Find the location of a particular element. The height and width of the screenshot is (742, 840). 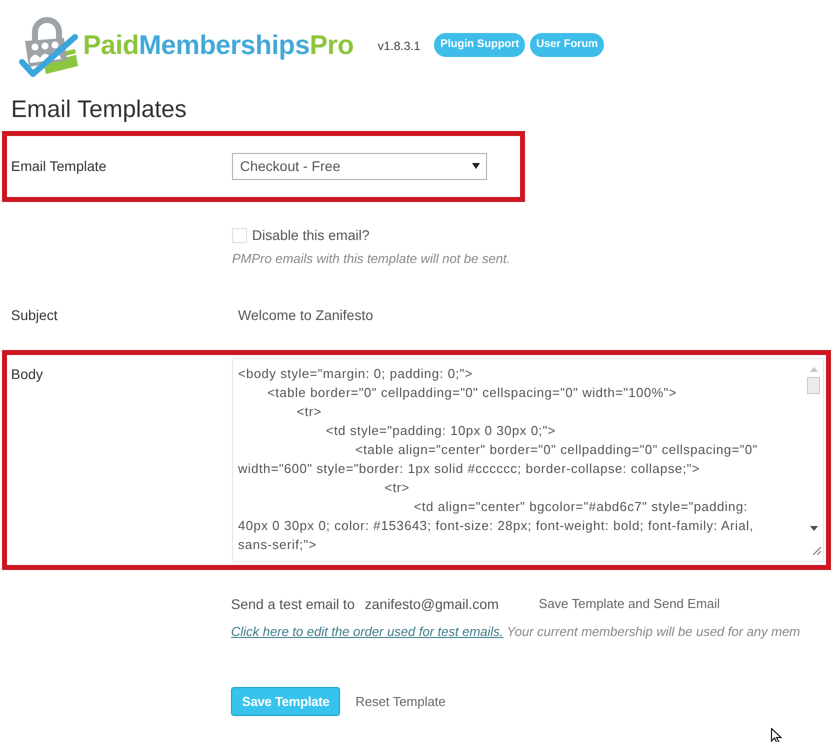

subject-field: Welcome to Zanifesto is located at coordinates (397, 315).